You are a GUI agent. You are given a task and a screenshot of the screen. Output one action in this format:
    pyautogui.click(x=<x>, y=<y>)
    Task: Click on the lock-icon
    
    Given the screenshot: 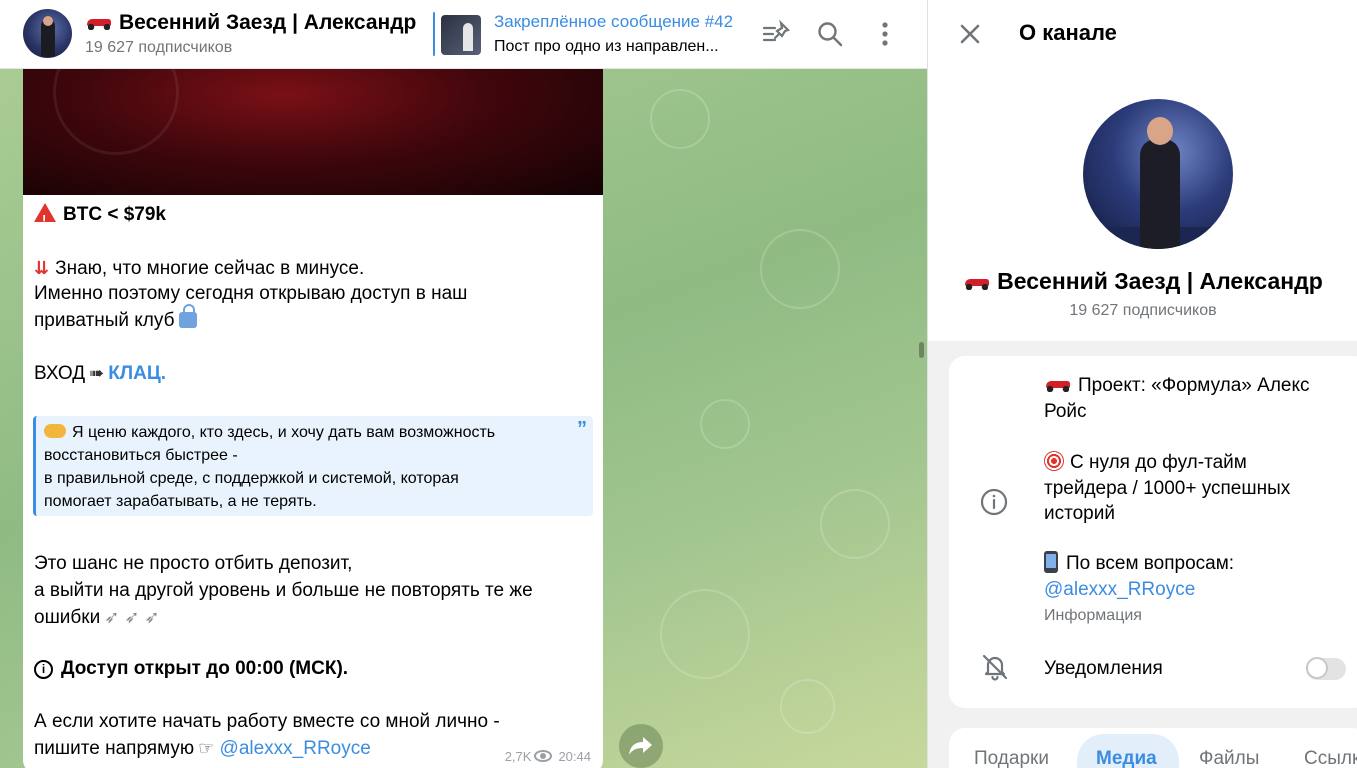 What is the action you would take?
    pyautogui.click(x=188, y=316)
    